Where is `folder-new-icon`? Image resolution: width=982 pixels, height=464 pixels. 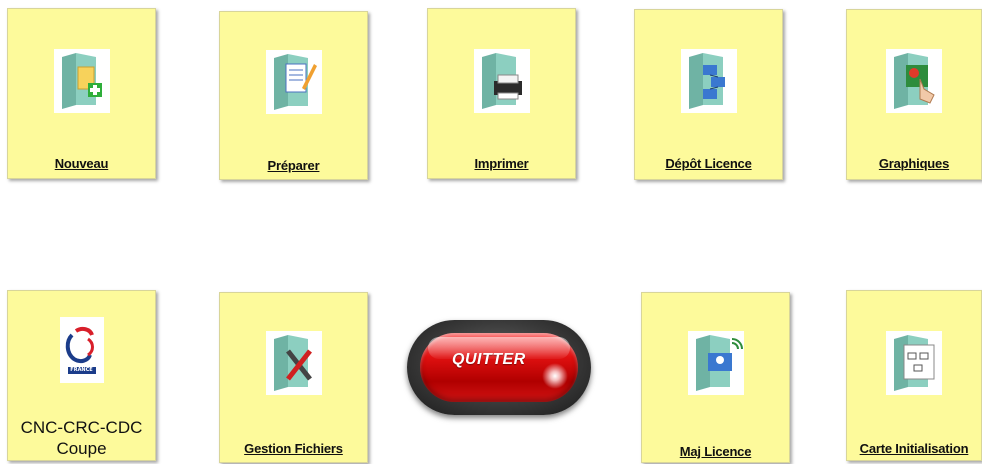 folder-new-icon is located at coordinates (81, 83).